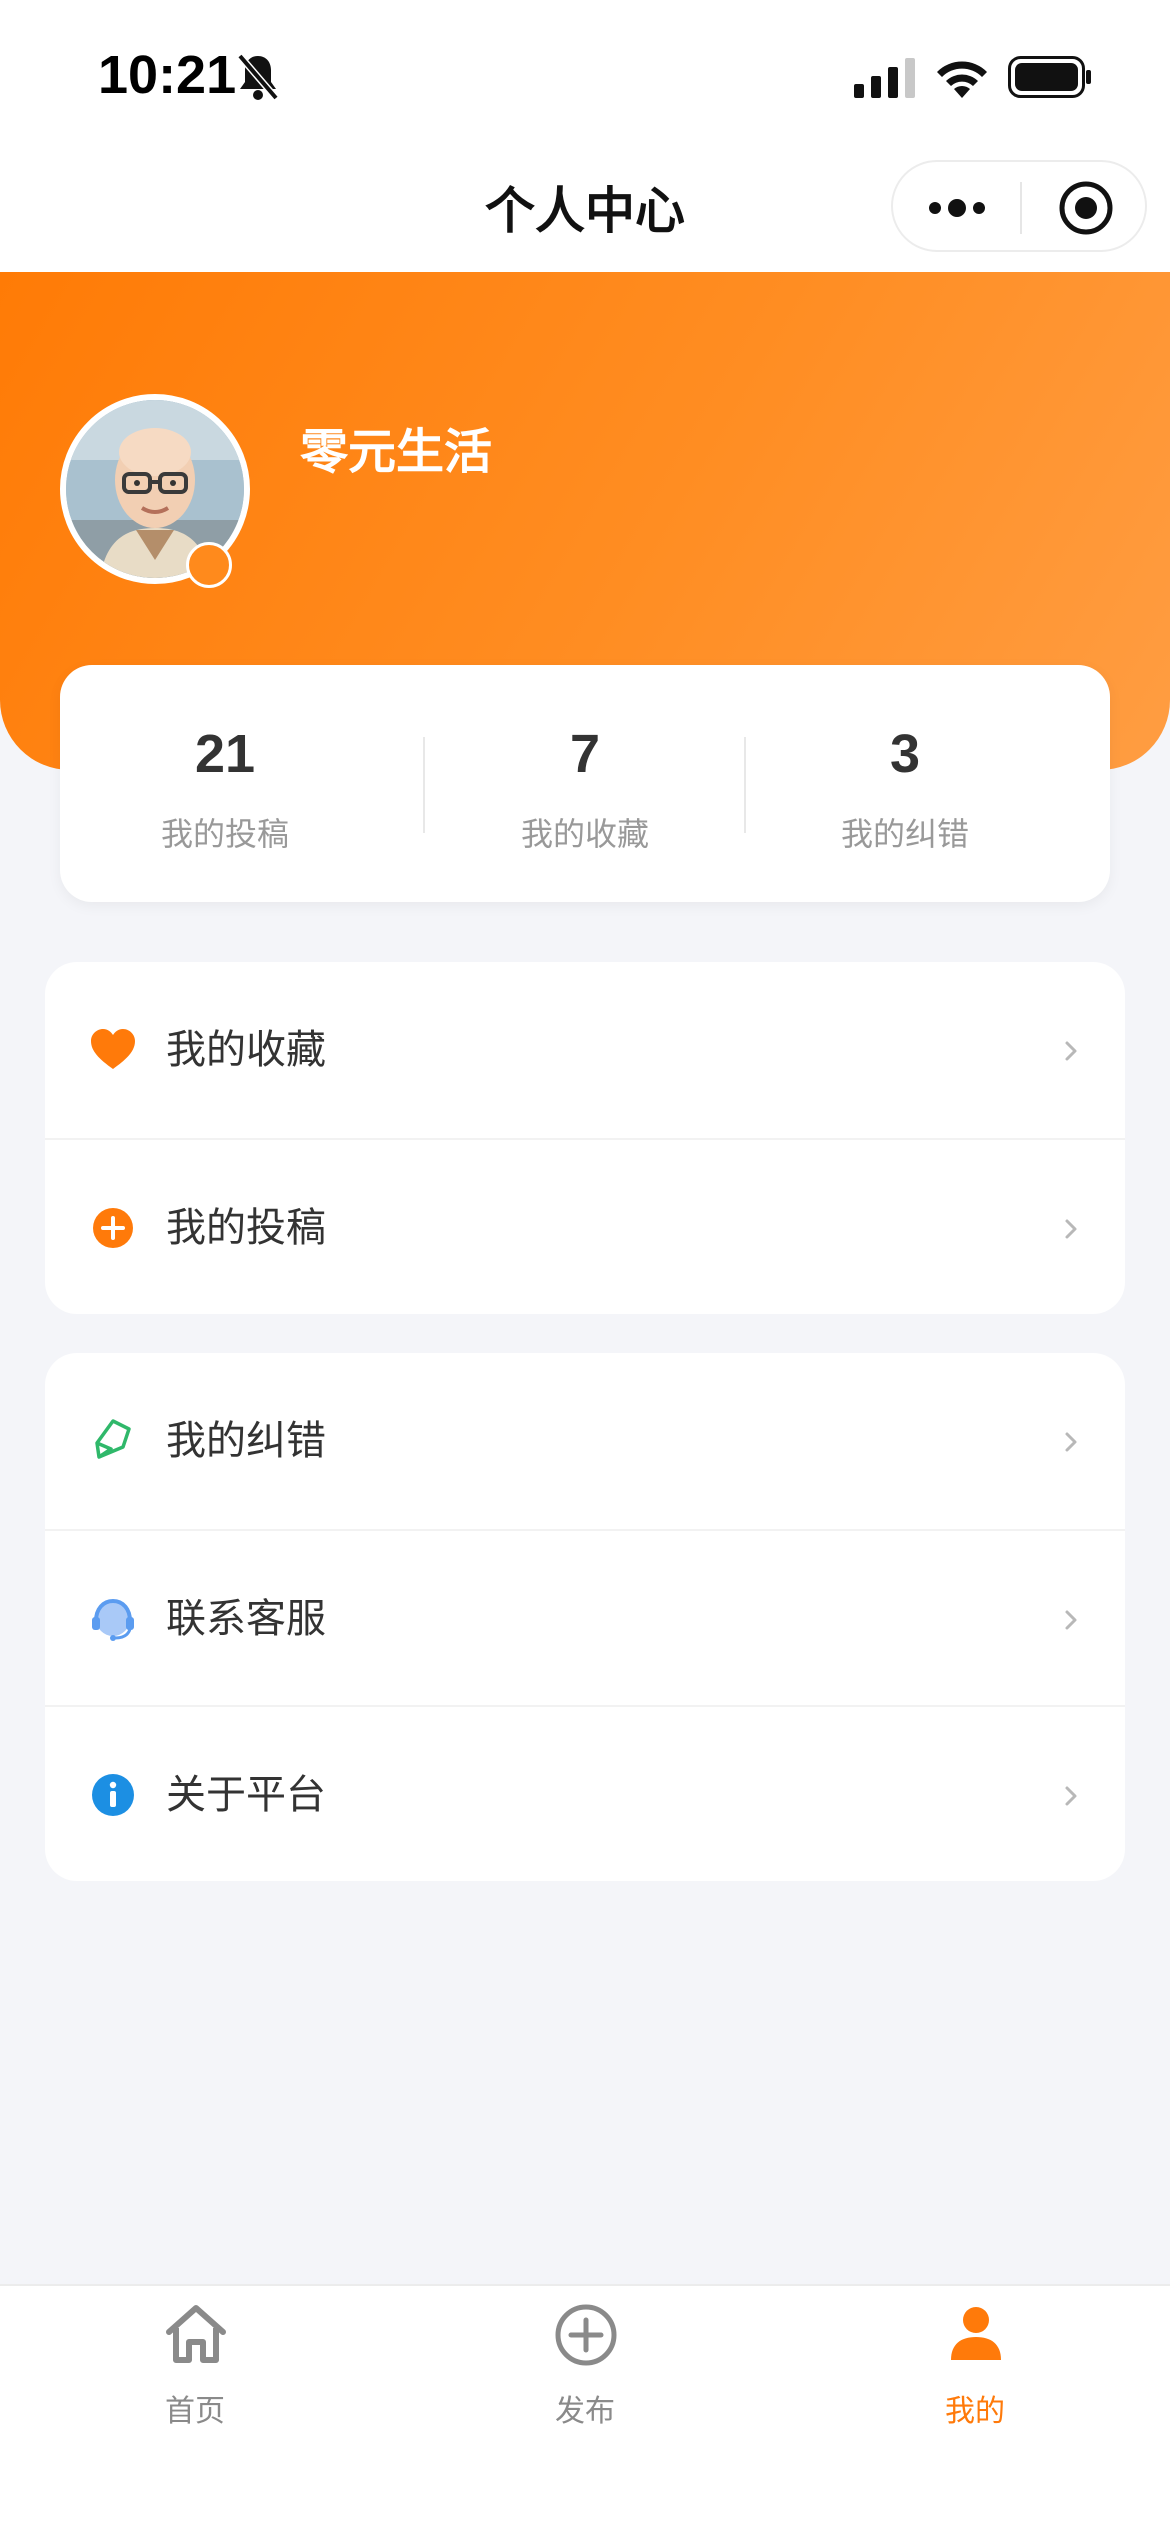 The image size is (1170, 2532). What do you see at coordinates (113, 1439) in the screenshot?
I see `correction-icon` at bounding box center [113, 1439].